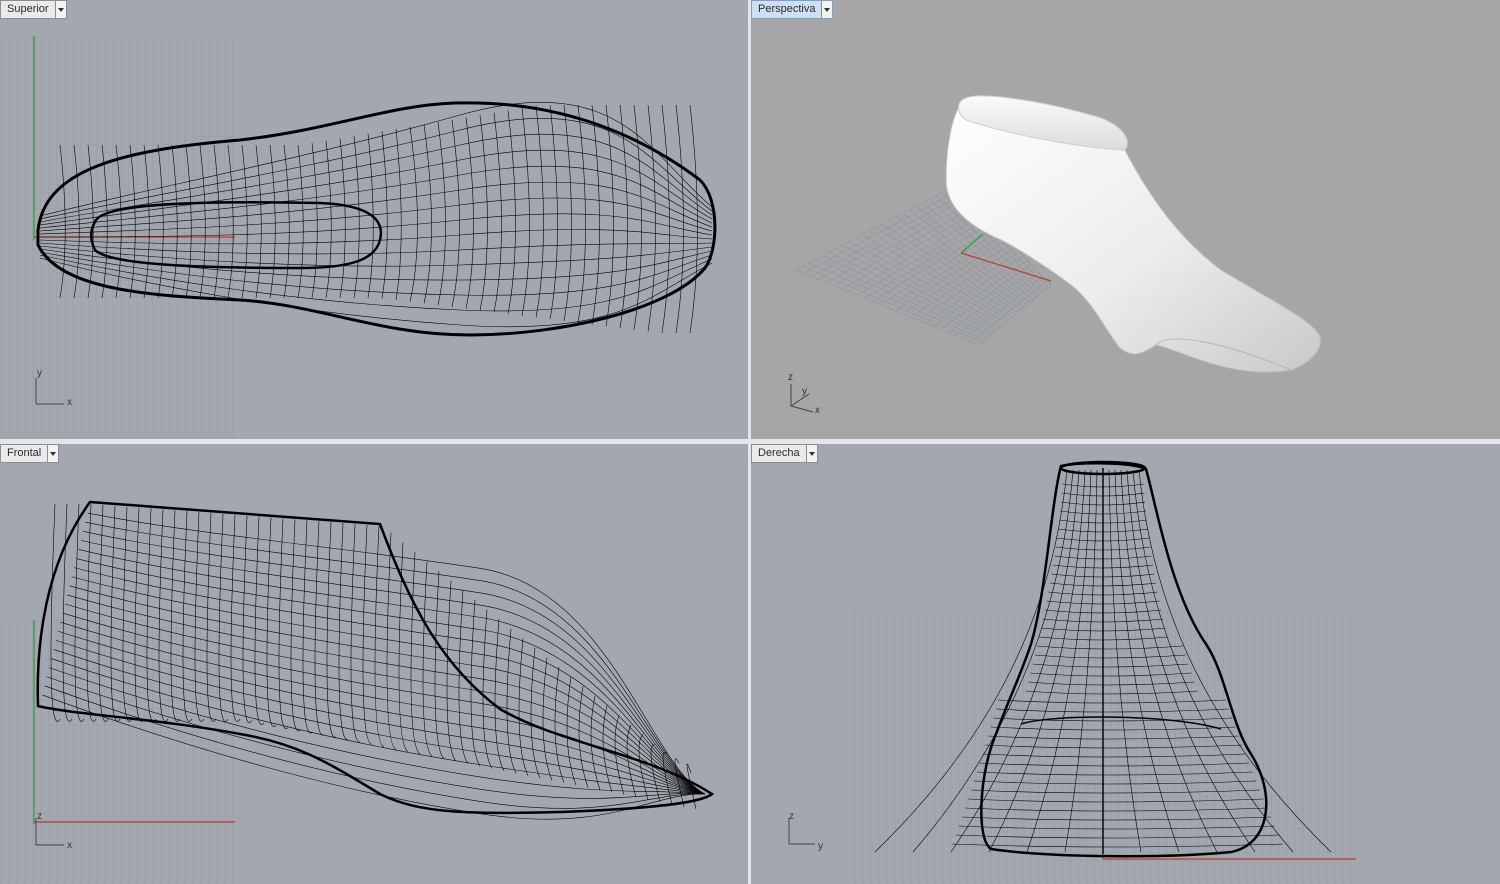 The height and width of the screenshot is (884, 1500). I want to click on axis-indicator: z y, so click(805, 831).